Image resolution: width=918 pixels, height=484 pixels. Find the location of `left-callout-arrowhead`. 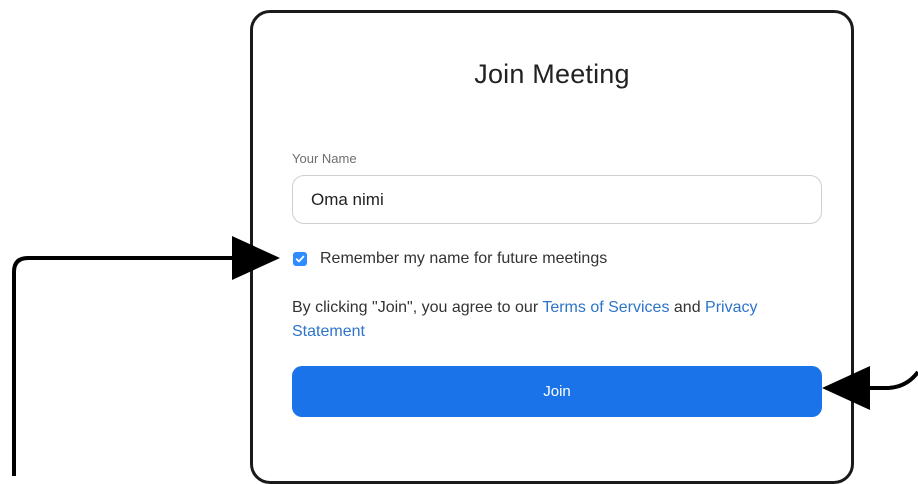

left-callout-arrowhead is located at coordinates (256, 258).